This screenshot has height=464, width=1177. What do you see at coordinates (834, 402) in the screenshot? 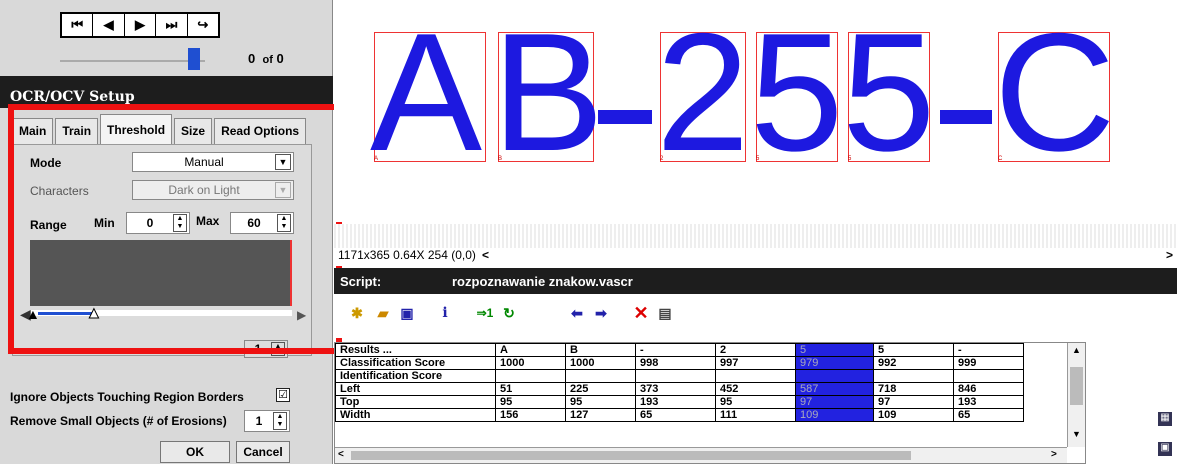
I see `table-cell: 97` at bounding box center [834, 402].